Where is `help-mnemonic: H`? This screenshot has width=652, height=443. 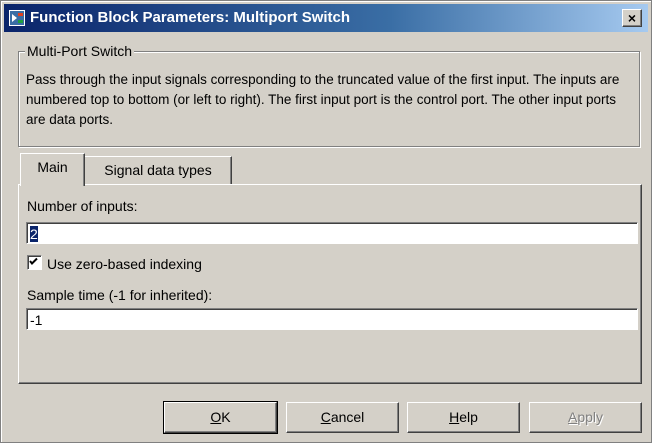
help-mnemonic: H is located at coordinates (454, 417).